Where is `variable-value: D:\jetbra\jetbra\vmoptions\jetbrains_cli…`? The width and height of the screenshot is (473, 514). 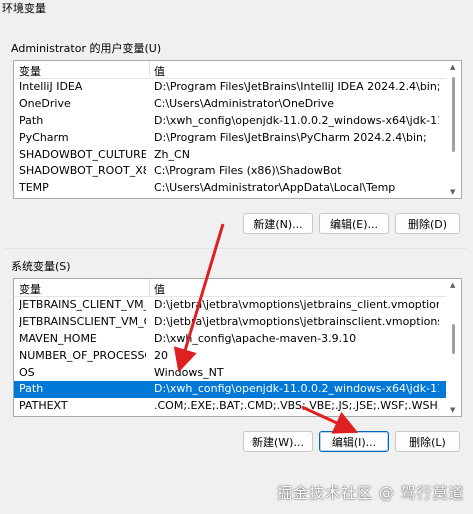 variable-value: D:\jetbra\jetbra\vmoptions\jetbrains_cli… is located at coordinates (296, 304).